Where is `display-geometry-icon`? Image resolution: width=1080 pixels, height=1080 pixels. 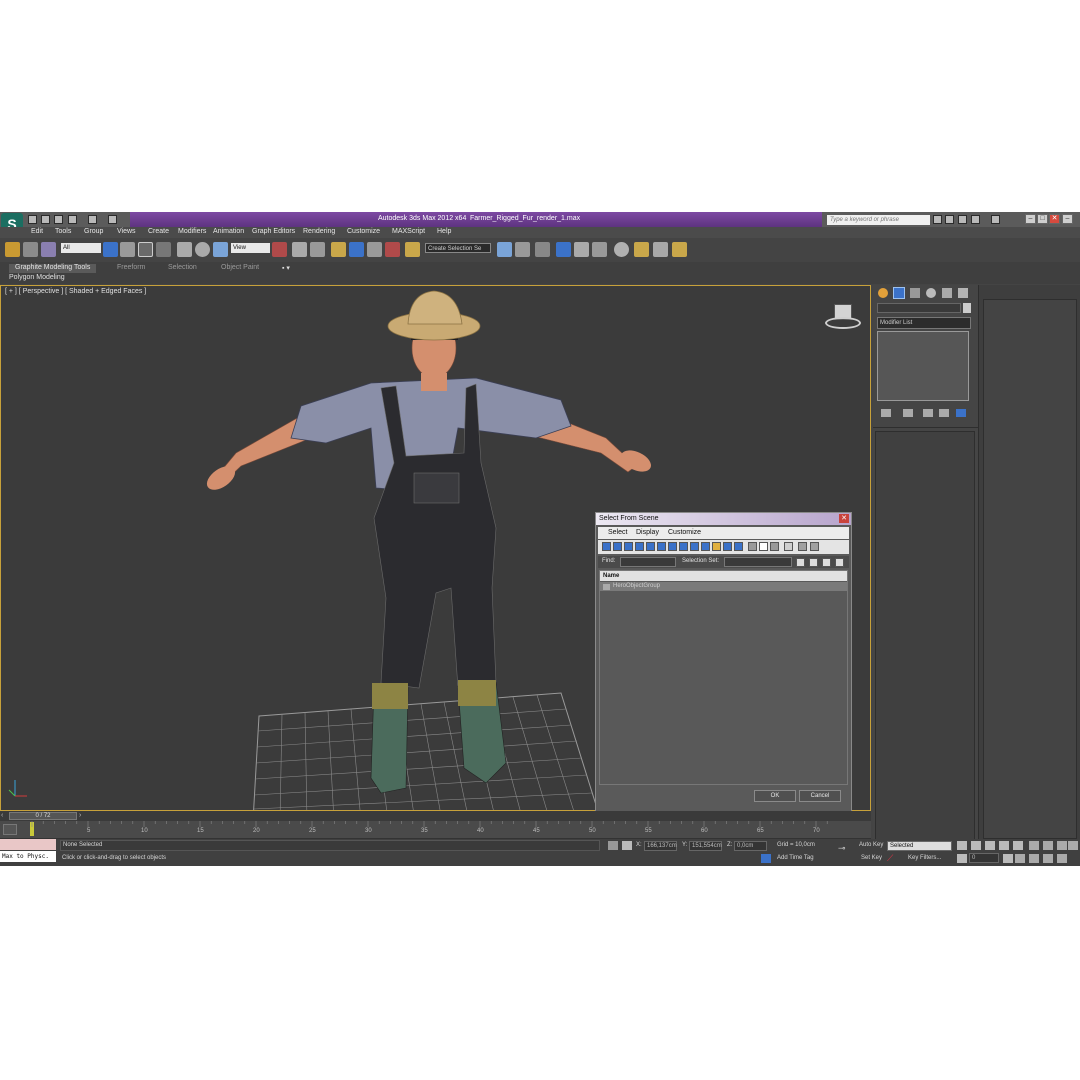
display-geometry-icon is located at coordinates (606, 546).